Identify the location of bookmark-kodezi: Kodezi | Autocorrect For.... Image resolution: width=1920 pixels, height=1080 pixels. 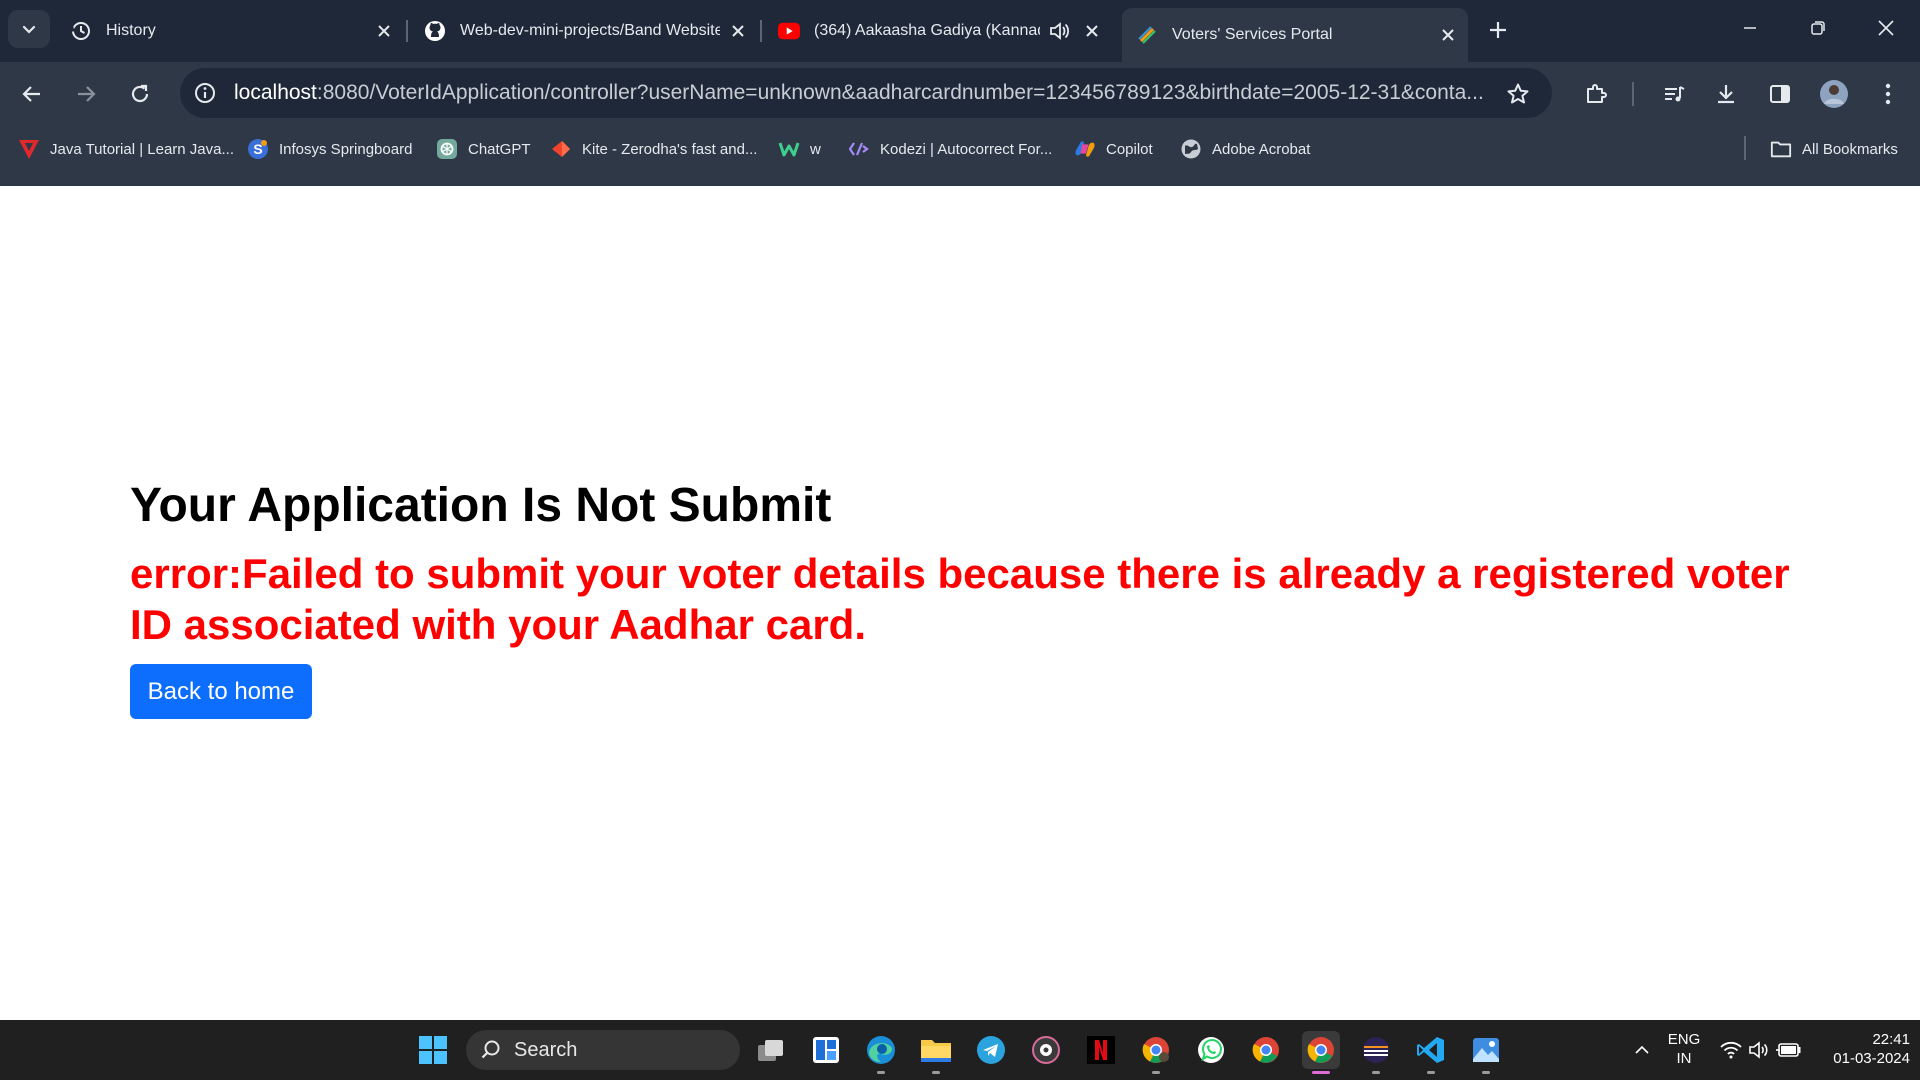
(950, 149).